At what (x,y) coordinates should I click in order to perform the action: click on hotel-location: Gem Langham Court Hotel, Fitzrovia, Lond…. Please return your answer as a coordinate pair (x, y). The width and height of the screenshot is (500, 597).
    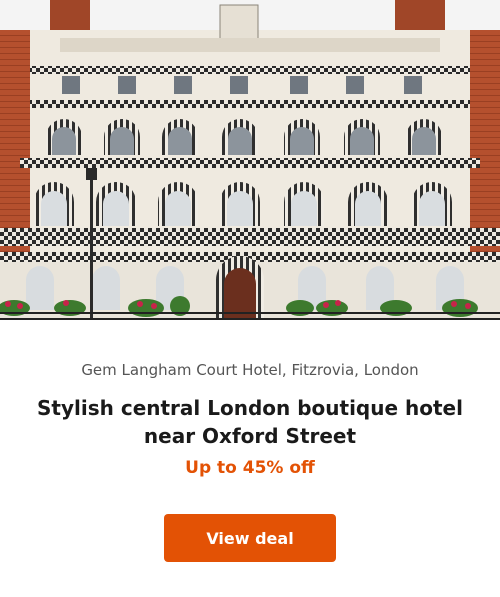
    Looking at the image, I should click on (250, 370).